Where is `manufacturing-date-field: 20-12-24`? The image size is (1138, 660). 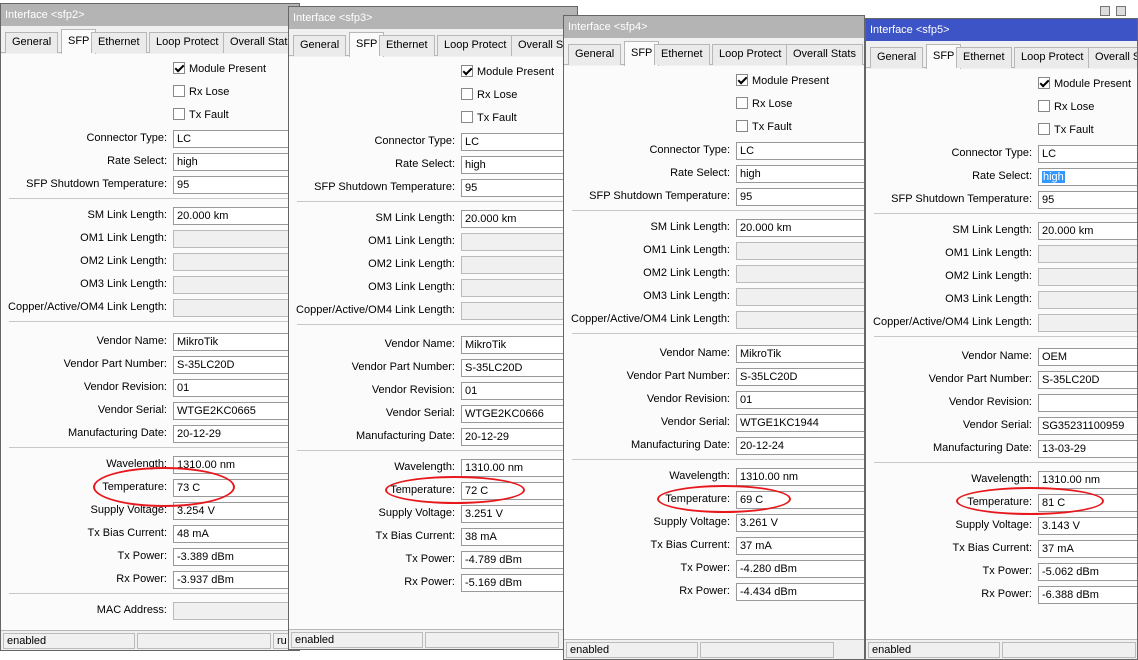 manufacturing-date-field: 20-12-24 is located at coordinates (800, 446).